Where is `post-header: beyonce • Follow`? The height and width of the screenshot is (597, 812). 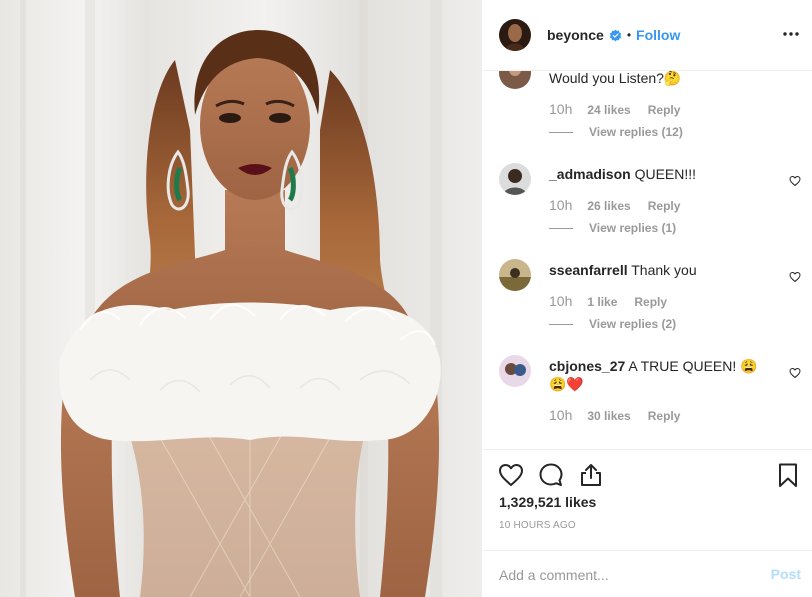
post-header: beyonce • Follow is located at coordinates (647, 35).